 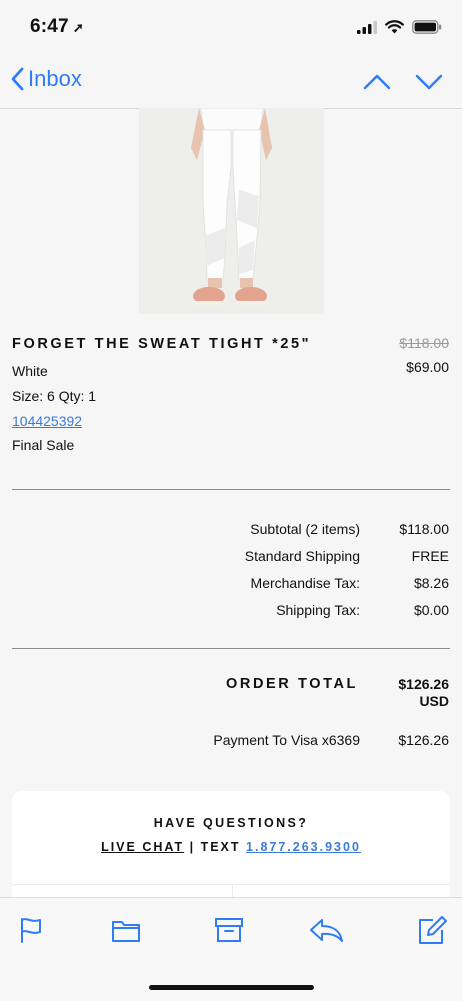 What do you see at coordinates (215, 847) in the screenshot?
I see `contact-separator: | TEXT` at bounding box center [215, 847].